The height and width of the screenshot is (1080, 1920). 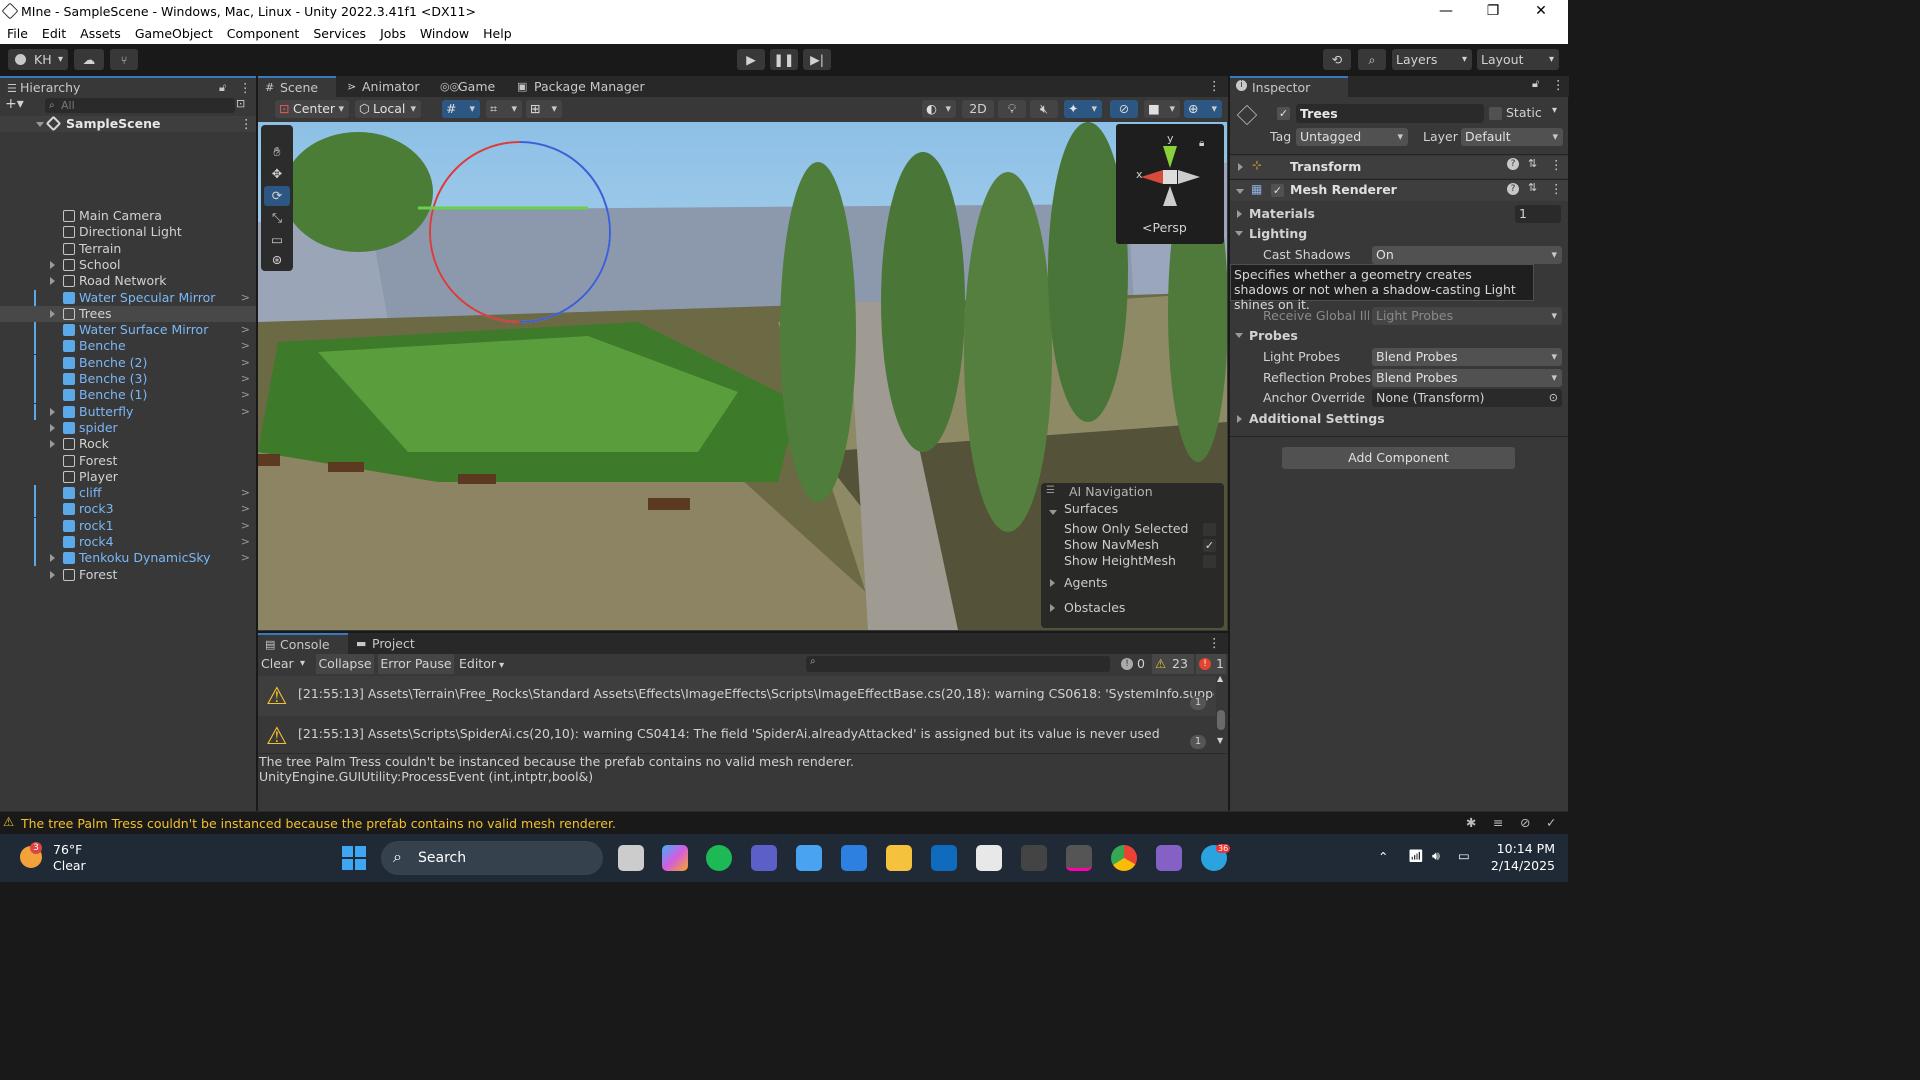 What do you see at coordinates (277, 664) in the screenshot?
I see `clear-button: Clear` at bounding box center [277, 664].